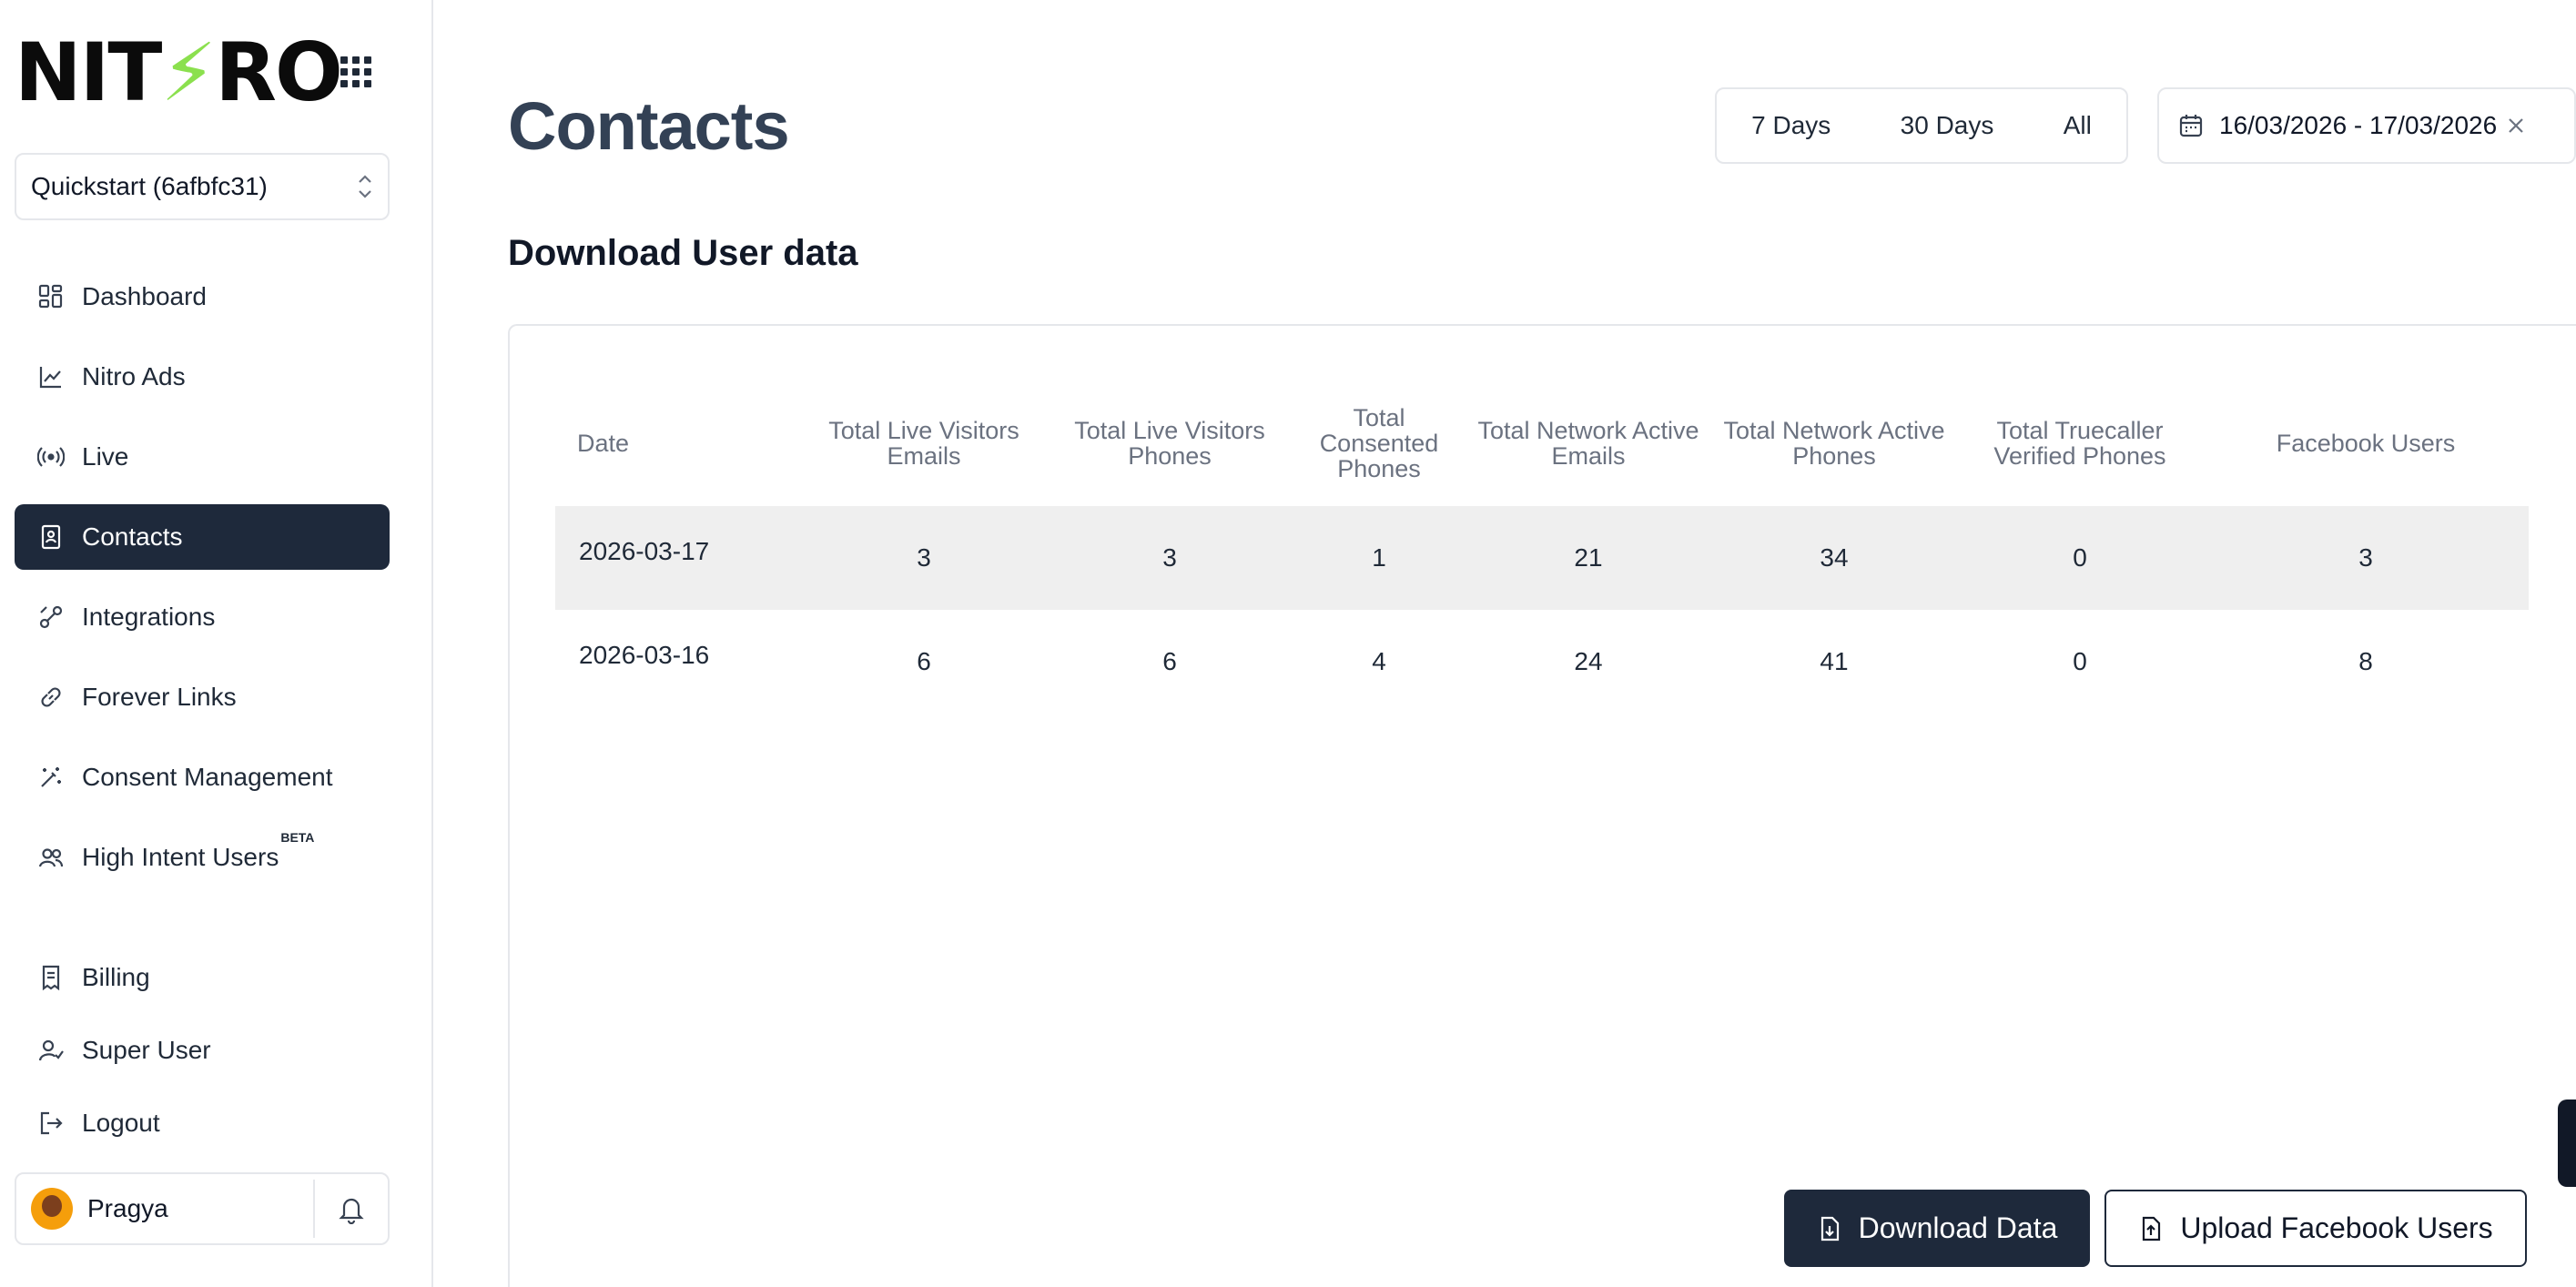 Image resolution: width=2576 pixels, height=1287 pixels. Describe the element at coordinates (51, 777) in the screenshot. I see `magic-wand-icon` at that location.